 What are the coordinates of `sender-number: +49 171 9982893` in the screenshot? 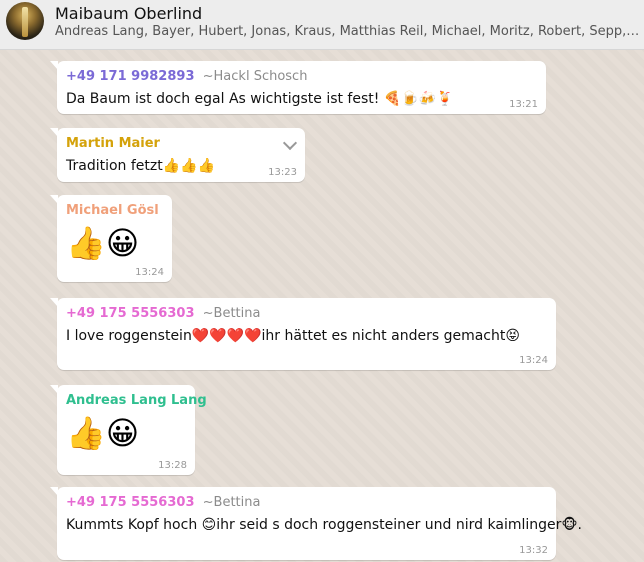 It's located at (130, 76).